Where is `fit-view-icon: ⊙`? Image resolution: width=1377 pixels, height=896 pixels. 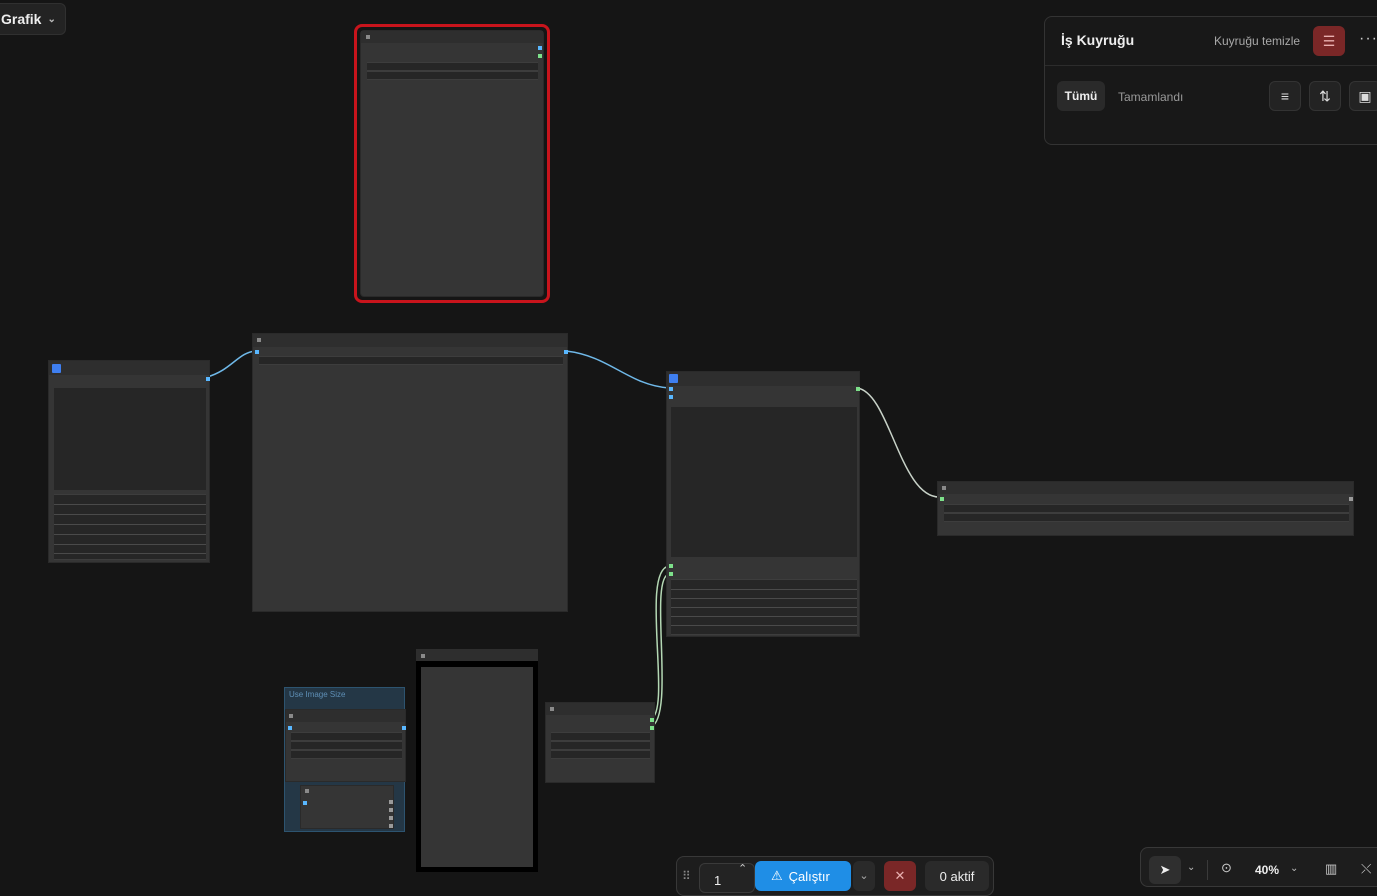
fit-view-icon: ⊙ is located at coordinates (1226, 868).